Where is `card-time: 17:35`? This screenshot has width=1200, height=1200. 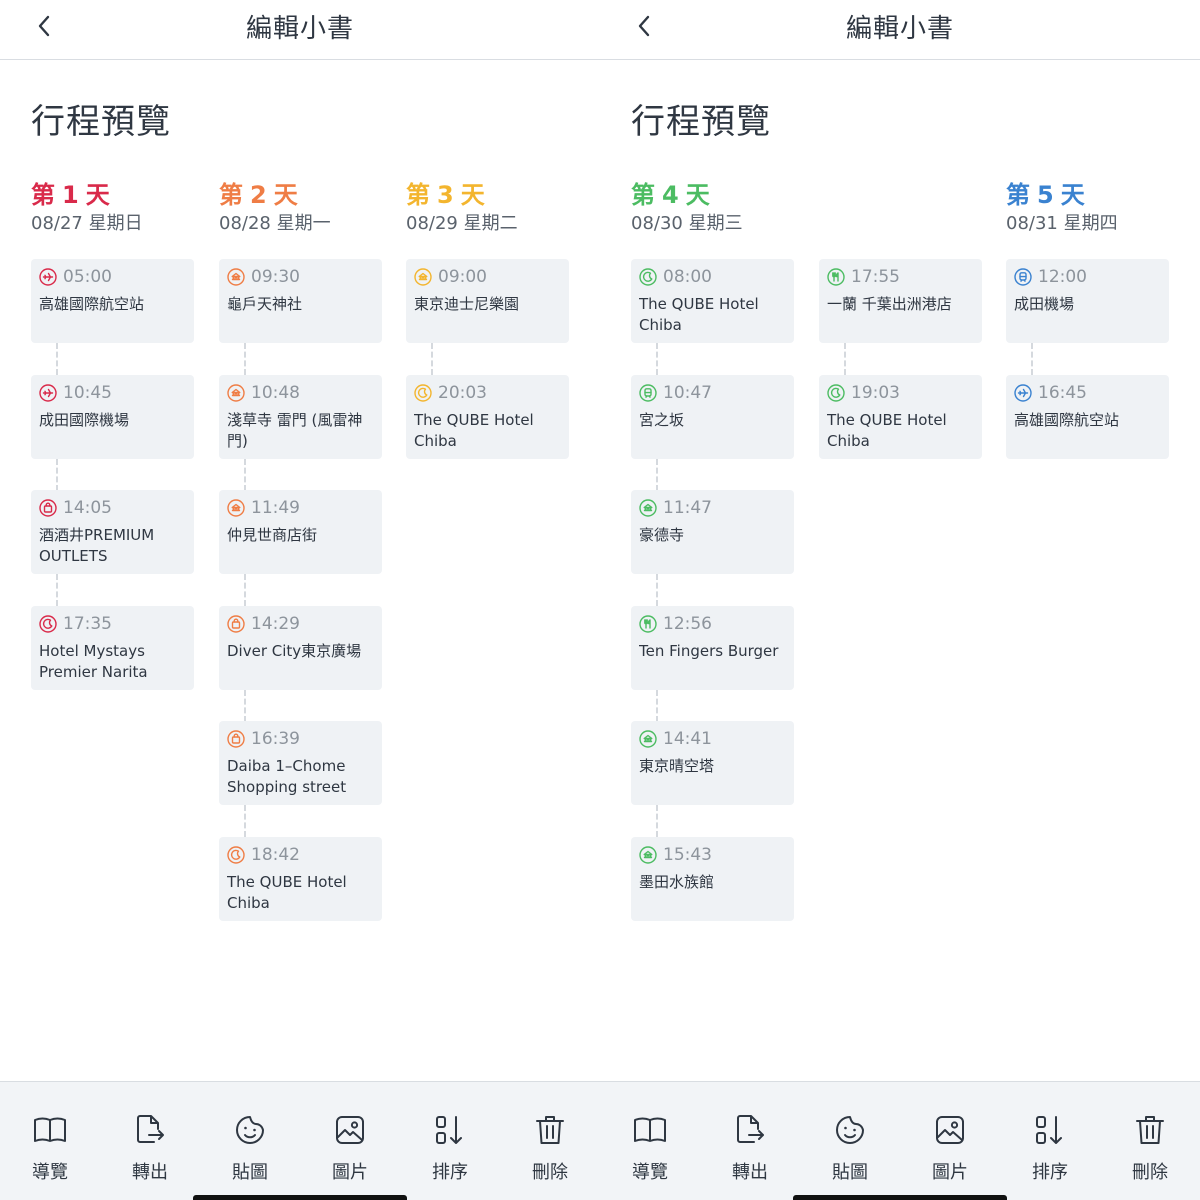 card-time: 17:35 is located at coordinates (112, 624).